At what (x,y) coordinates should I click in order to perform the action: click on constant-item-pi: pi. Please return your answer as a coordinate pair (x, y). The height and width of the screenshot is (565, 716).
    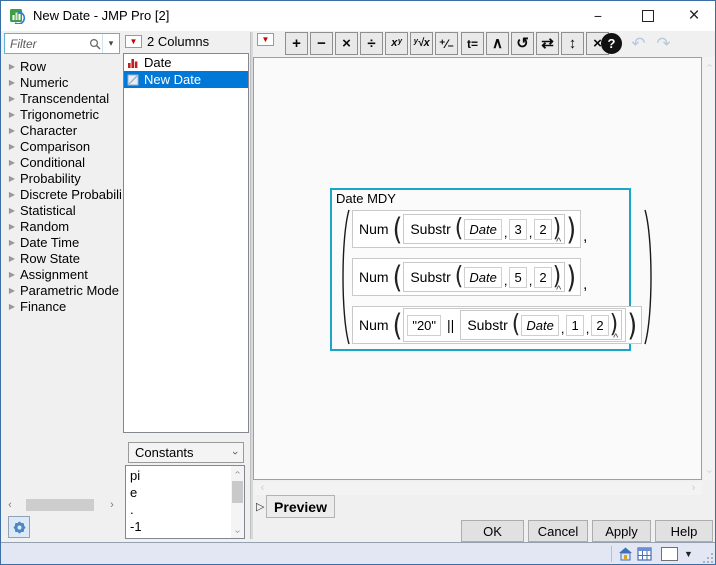
    Looking at the image, I should click on (178, 475).